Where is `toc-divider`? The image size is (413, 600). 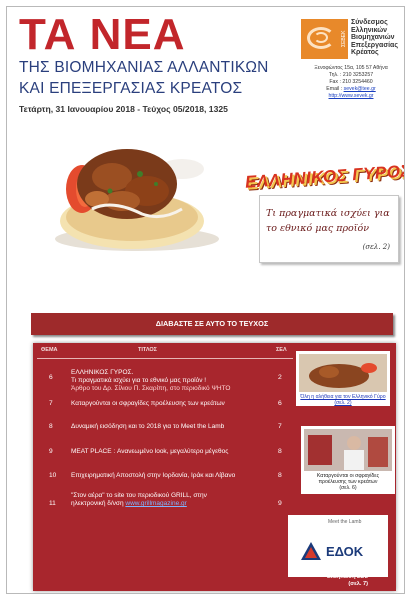 toc-divider is located at coordinates (165, 358).